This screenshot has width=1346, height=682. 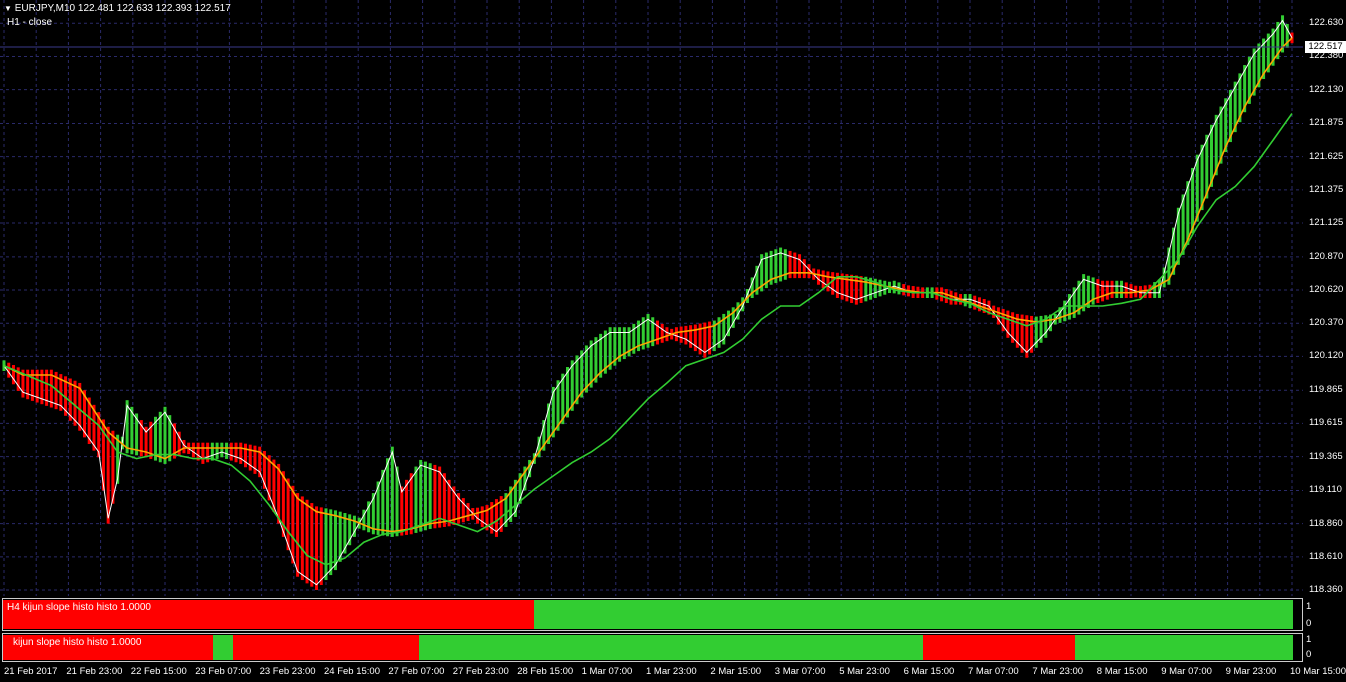 What do you see at coordinates (1309, 654) in the screenshot?
I see `sub2-scale-bottom: 0` at bounding box center [1309, 654].